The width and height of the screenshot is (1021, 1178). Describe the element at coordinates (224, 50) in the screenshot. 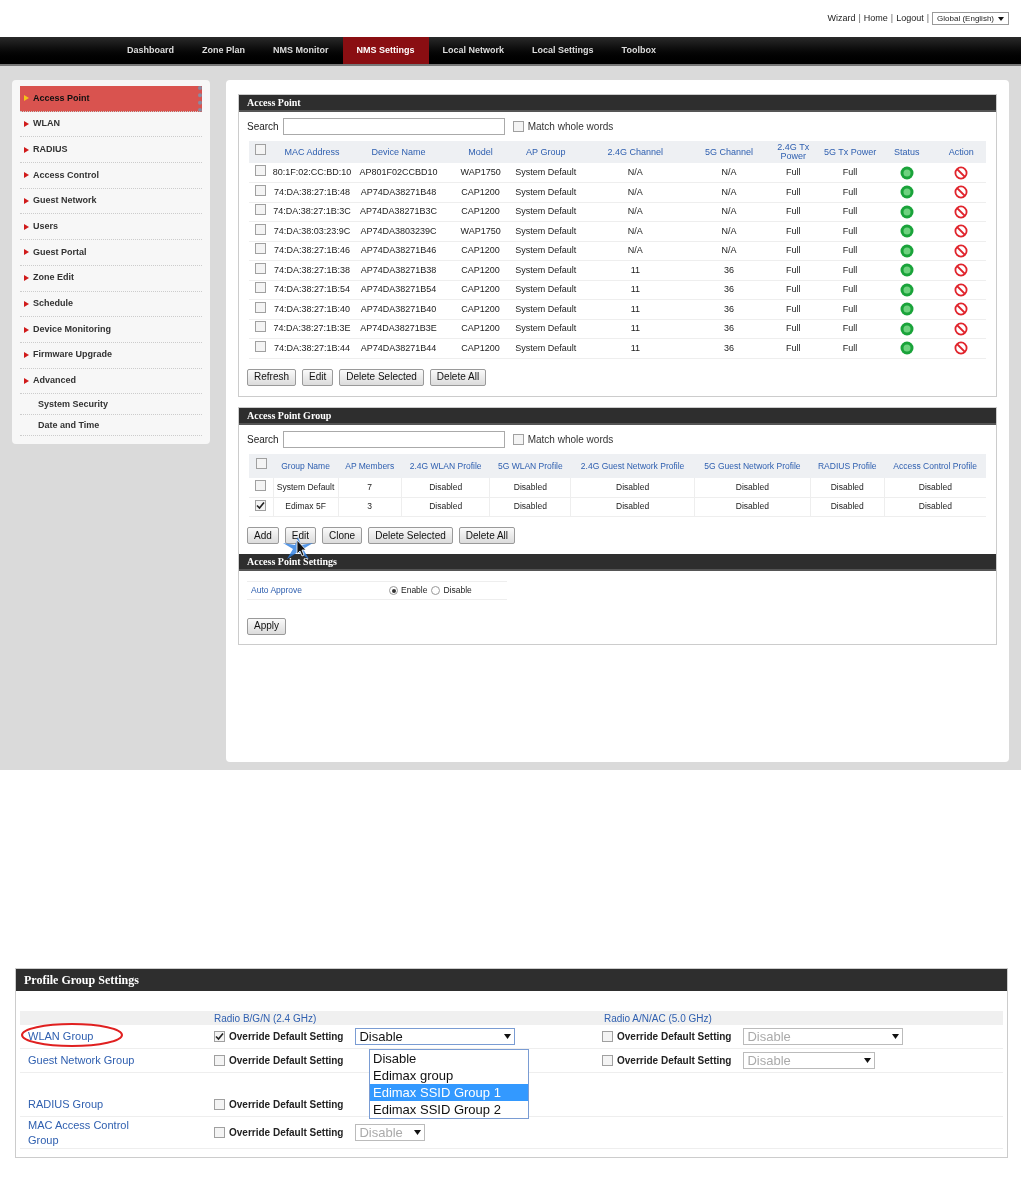

I see `nav-tab: Zone Plan` at that location.